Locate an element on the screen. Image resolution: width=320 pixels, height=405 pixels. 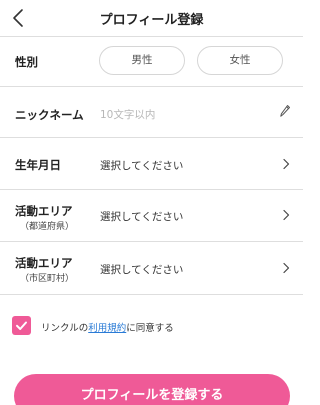
terms-link: 利用規約 is located at coordinates (107, 328).